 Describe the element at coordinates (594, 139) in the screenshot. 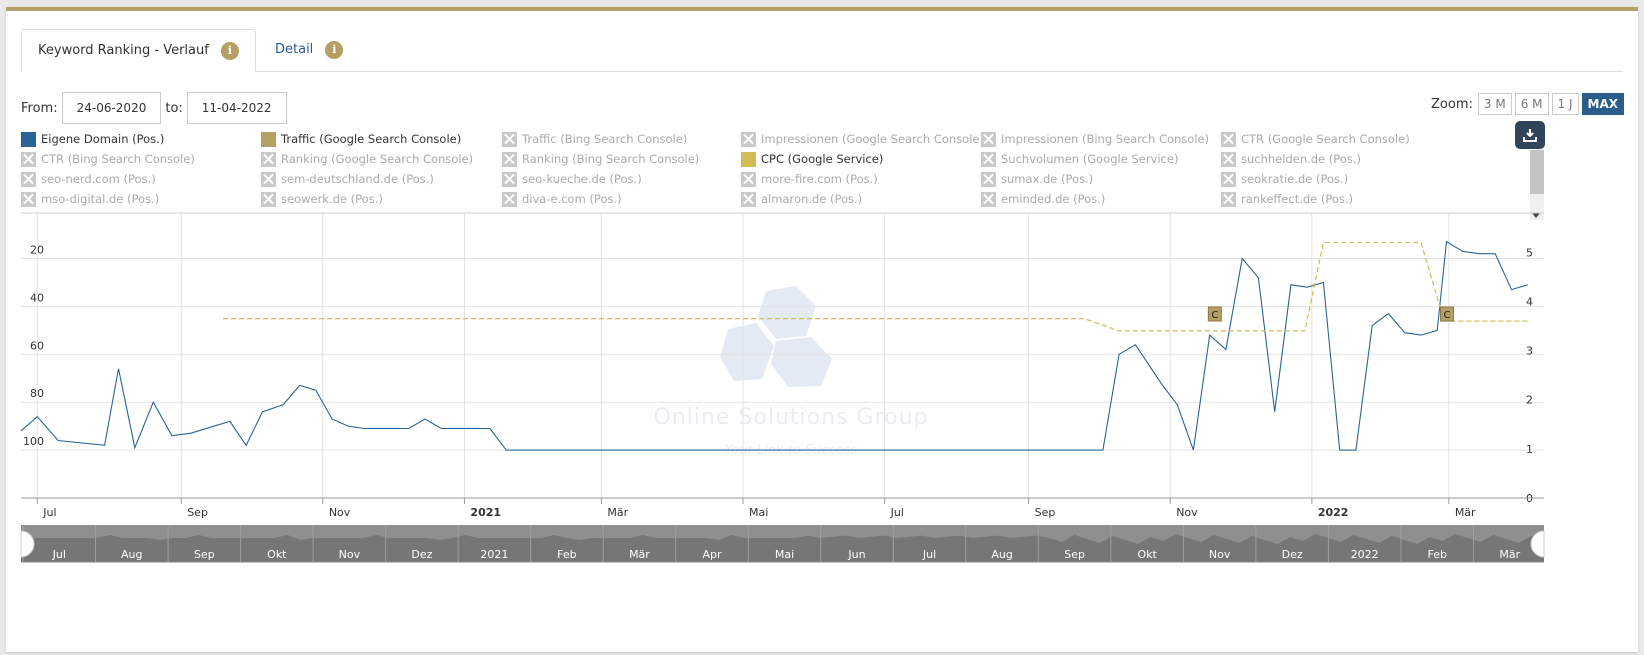

I see `legend-item: Traffic (Bing Search Console)` at that location.